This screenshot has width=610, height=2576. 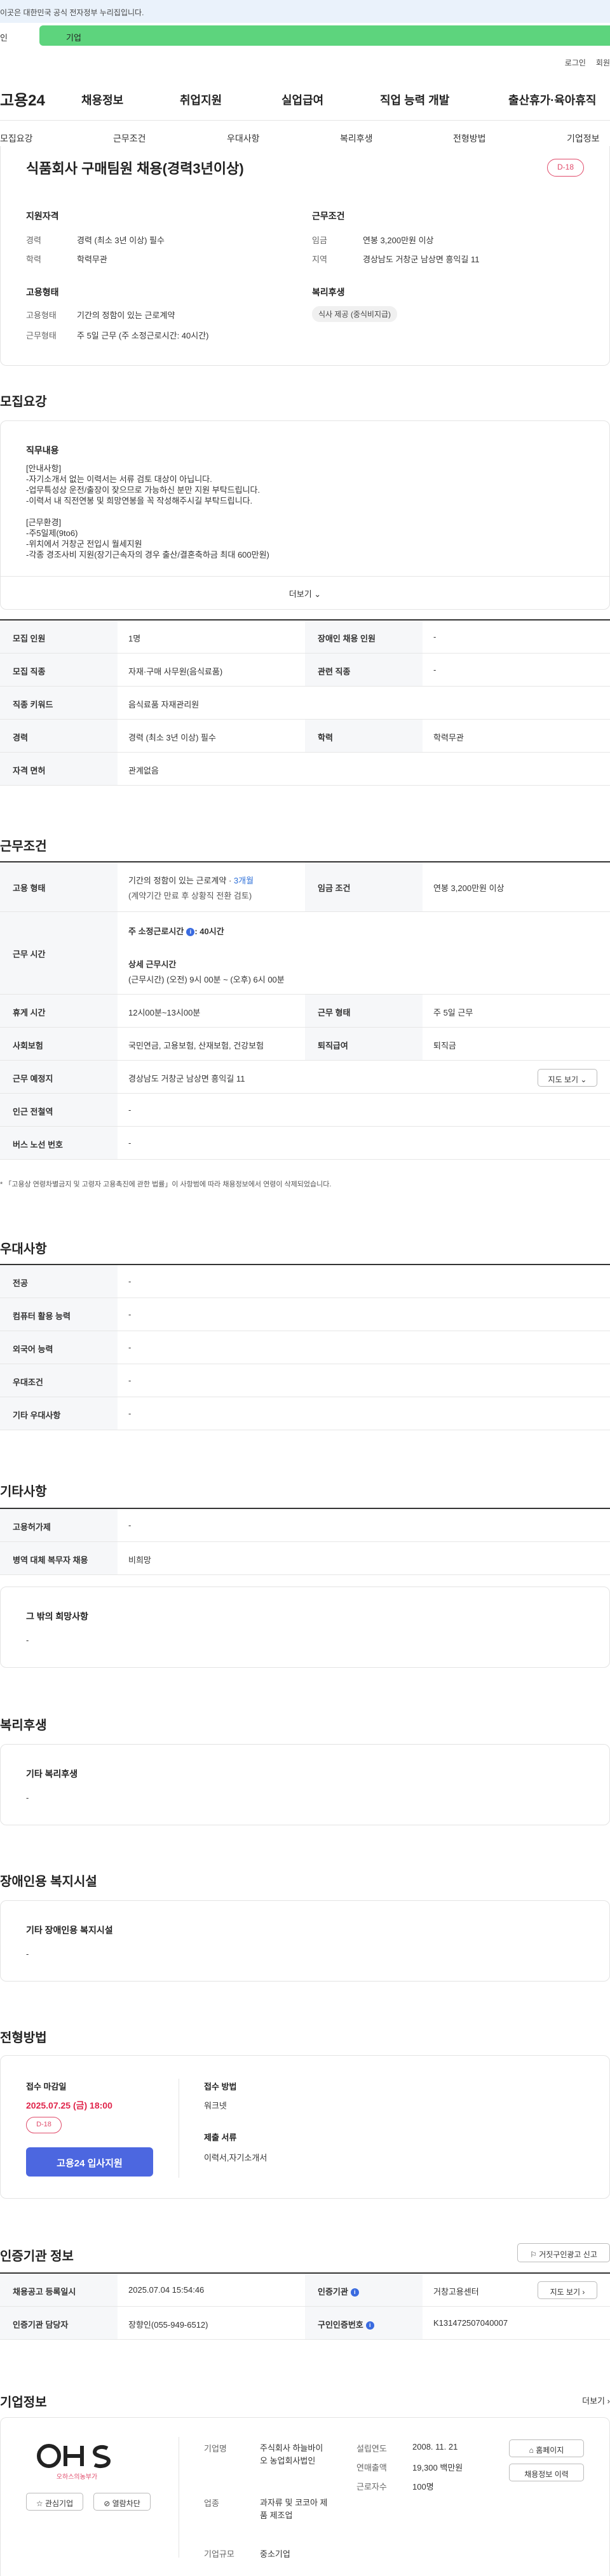 What do you see at coordinates (16, 138) in the screenshot?
I see `tab-recruit: 모집요강` at bounding box center [16, 138].